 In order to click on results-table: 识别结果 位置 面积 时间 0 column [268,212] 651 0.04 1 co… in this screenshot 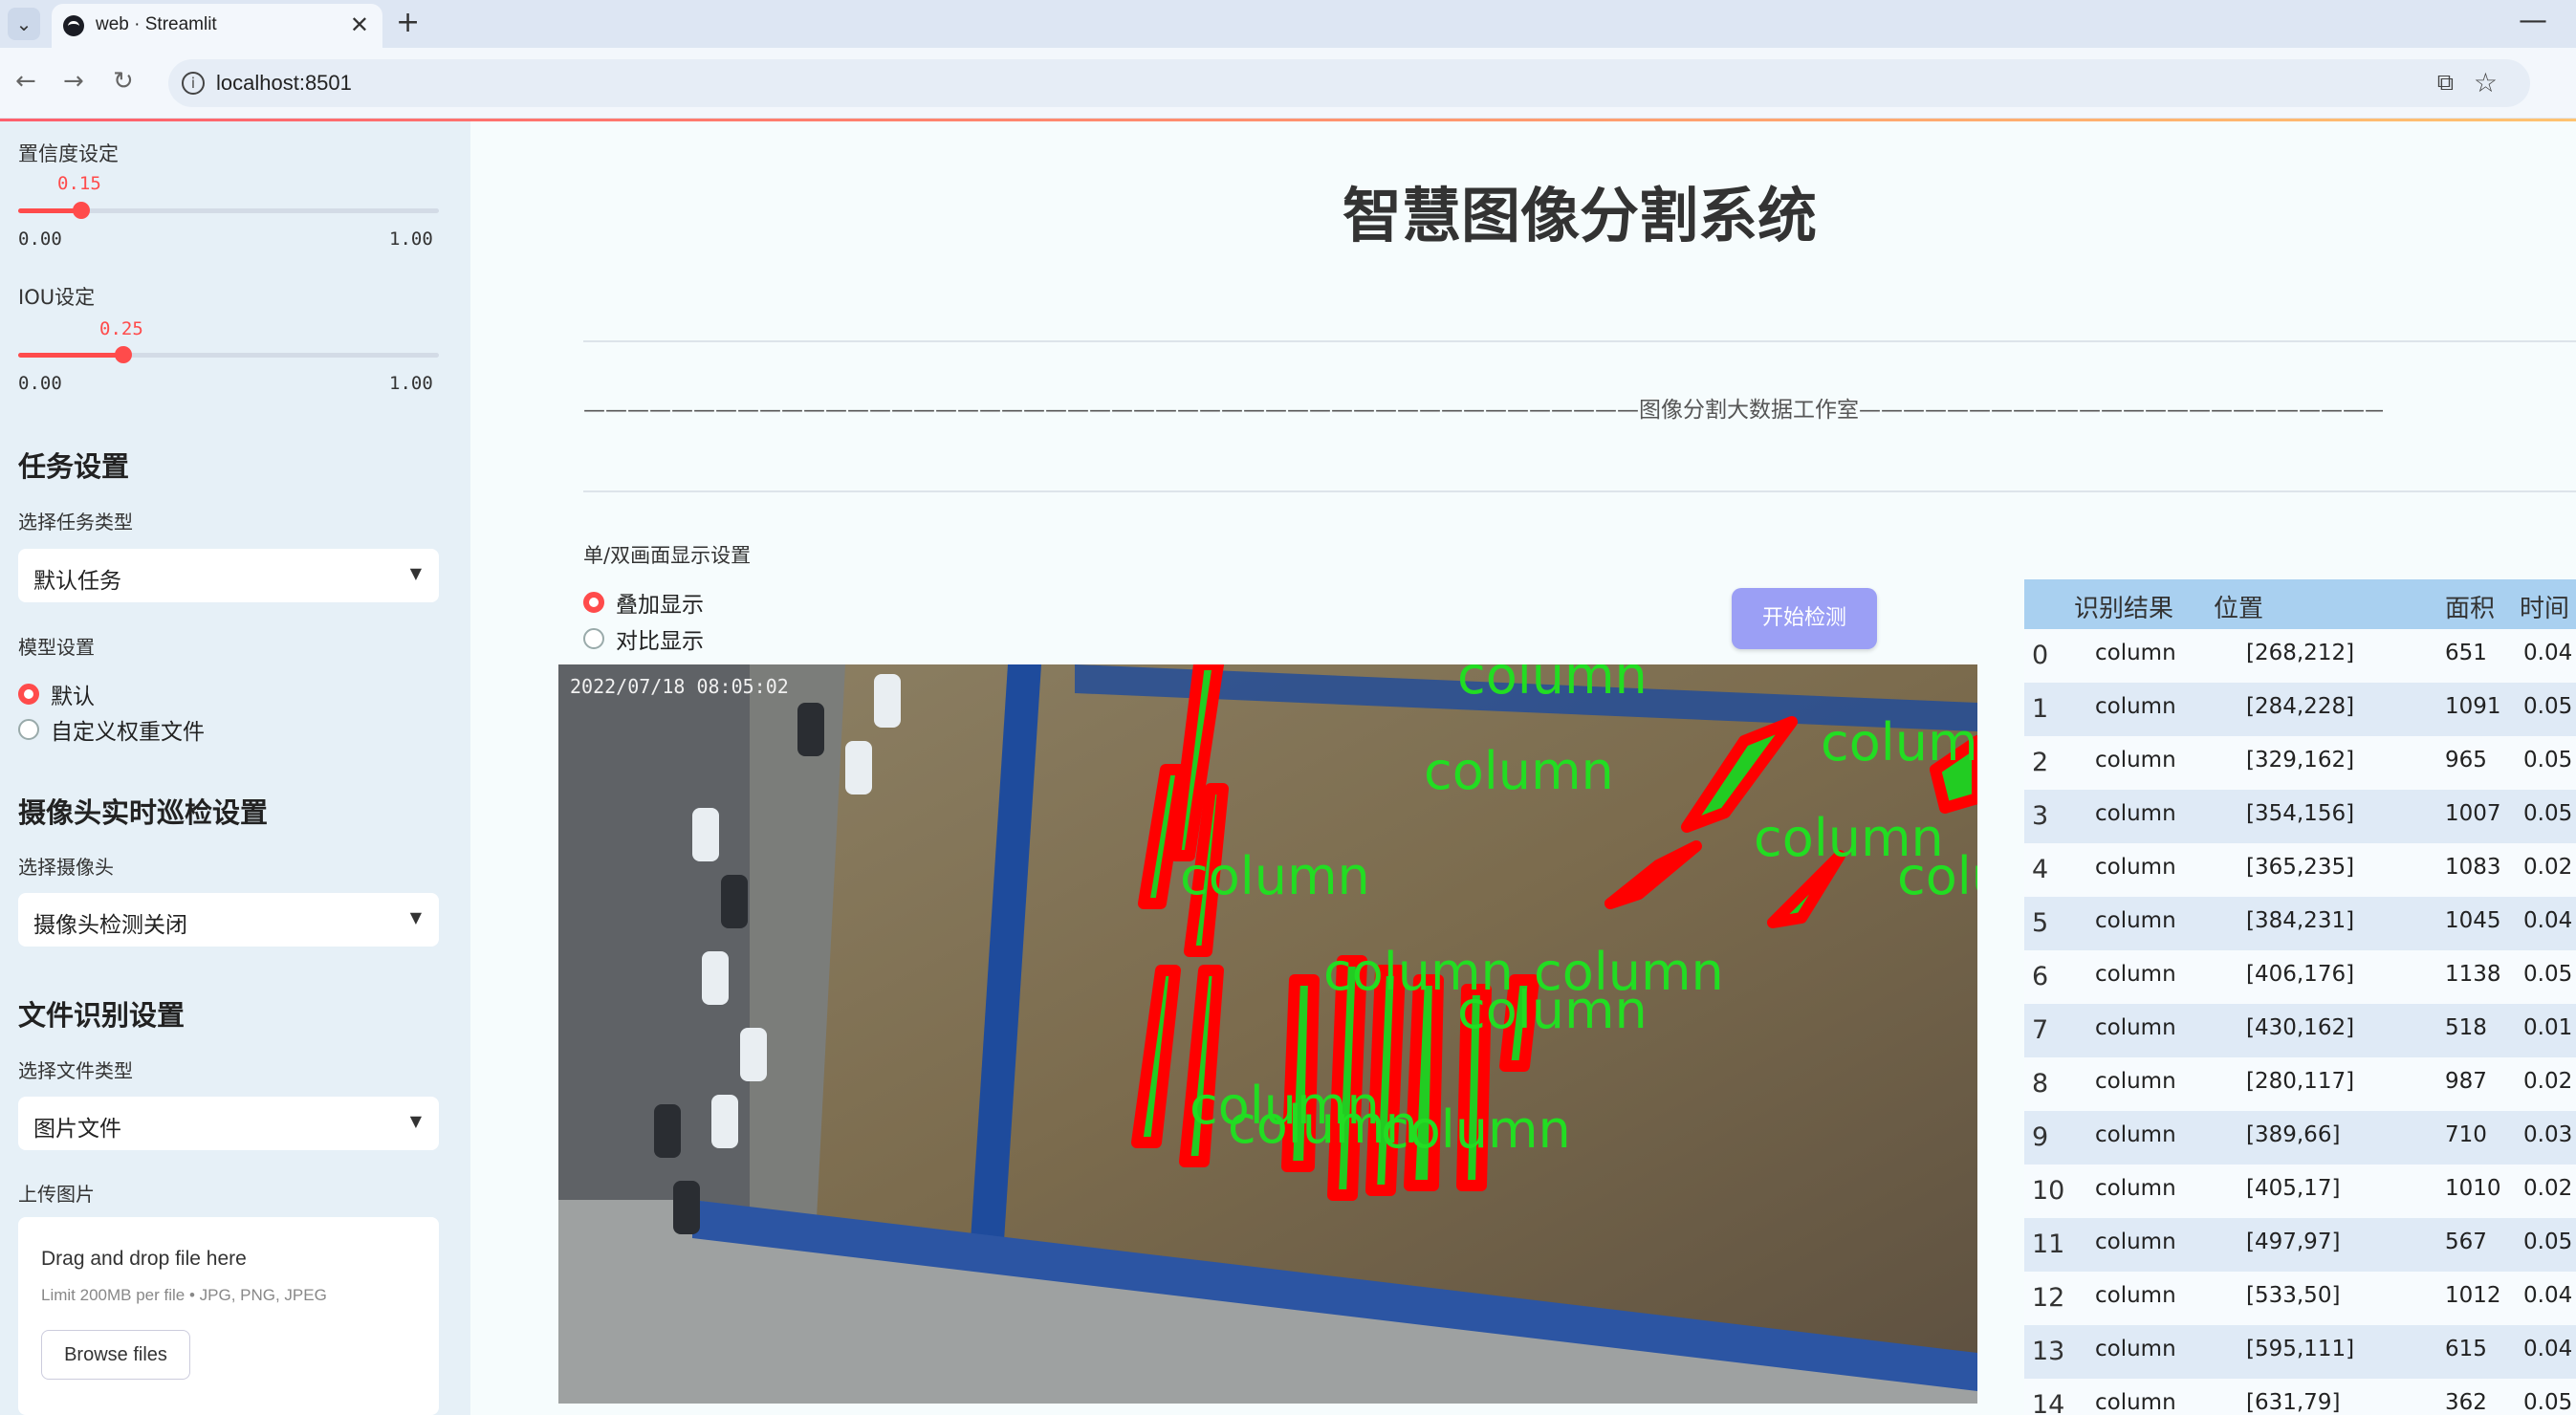, I will do `click(2300, 997)`.